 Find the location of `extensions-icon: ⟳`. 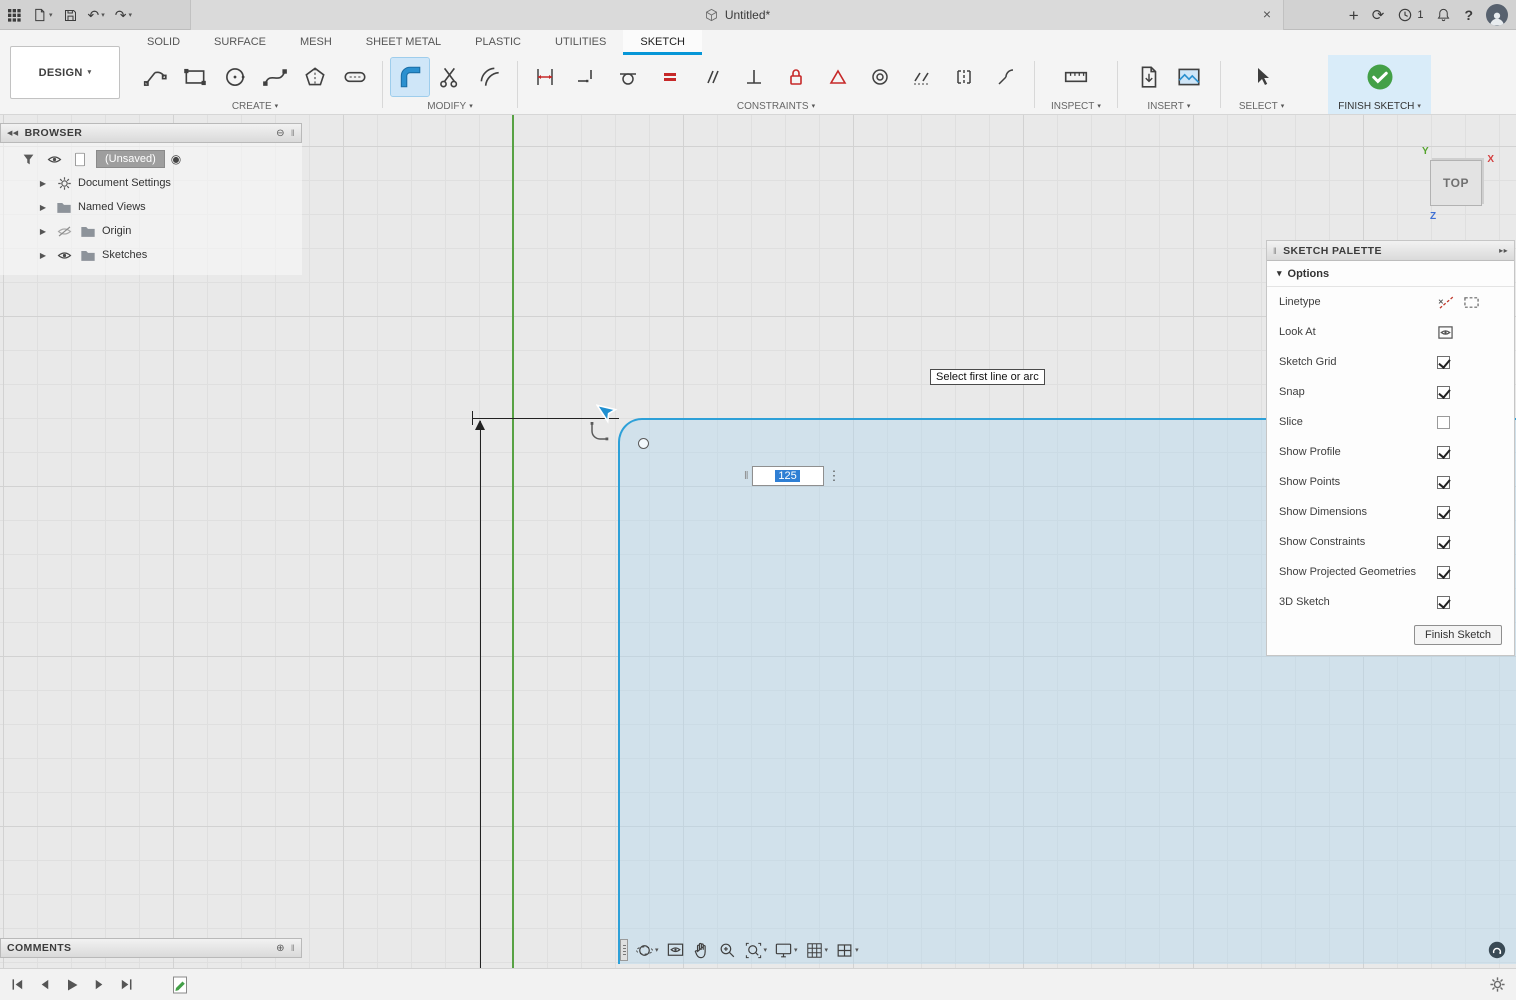

extensions-icon: ⟳ is located at coordinates (1378, 15).